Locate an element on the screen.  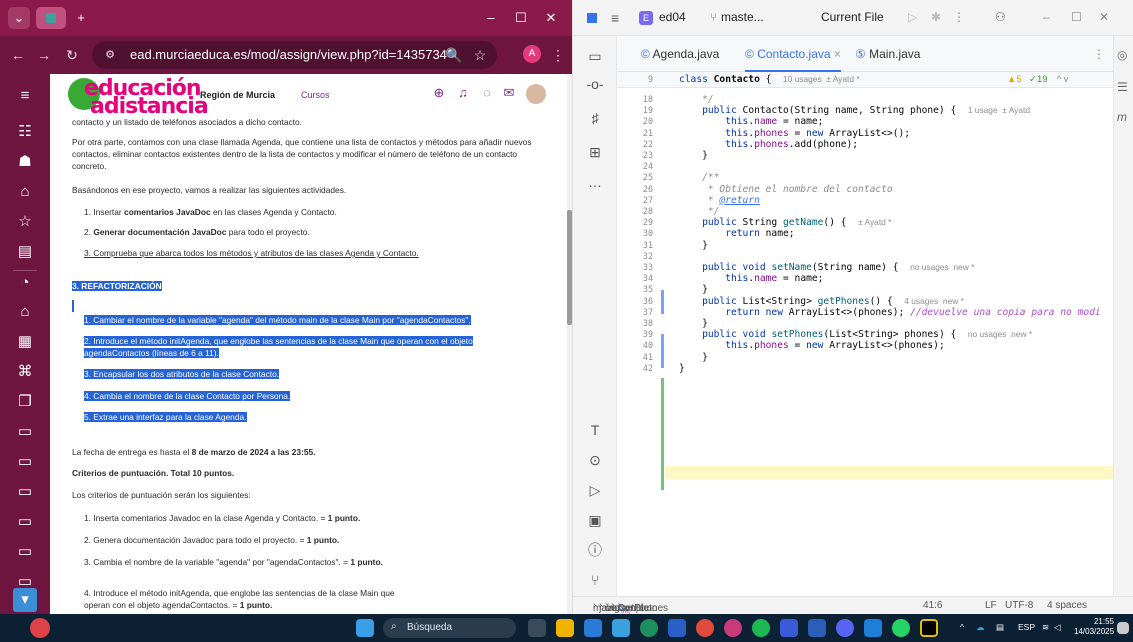
run-tool-icon: ▷ is located at coordinates (595, 490).